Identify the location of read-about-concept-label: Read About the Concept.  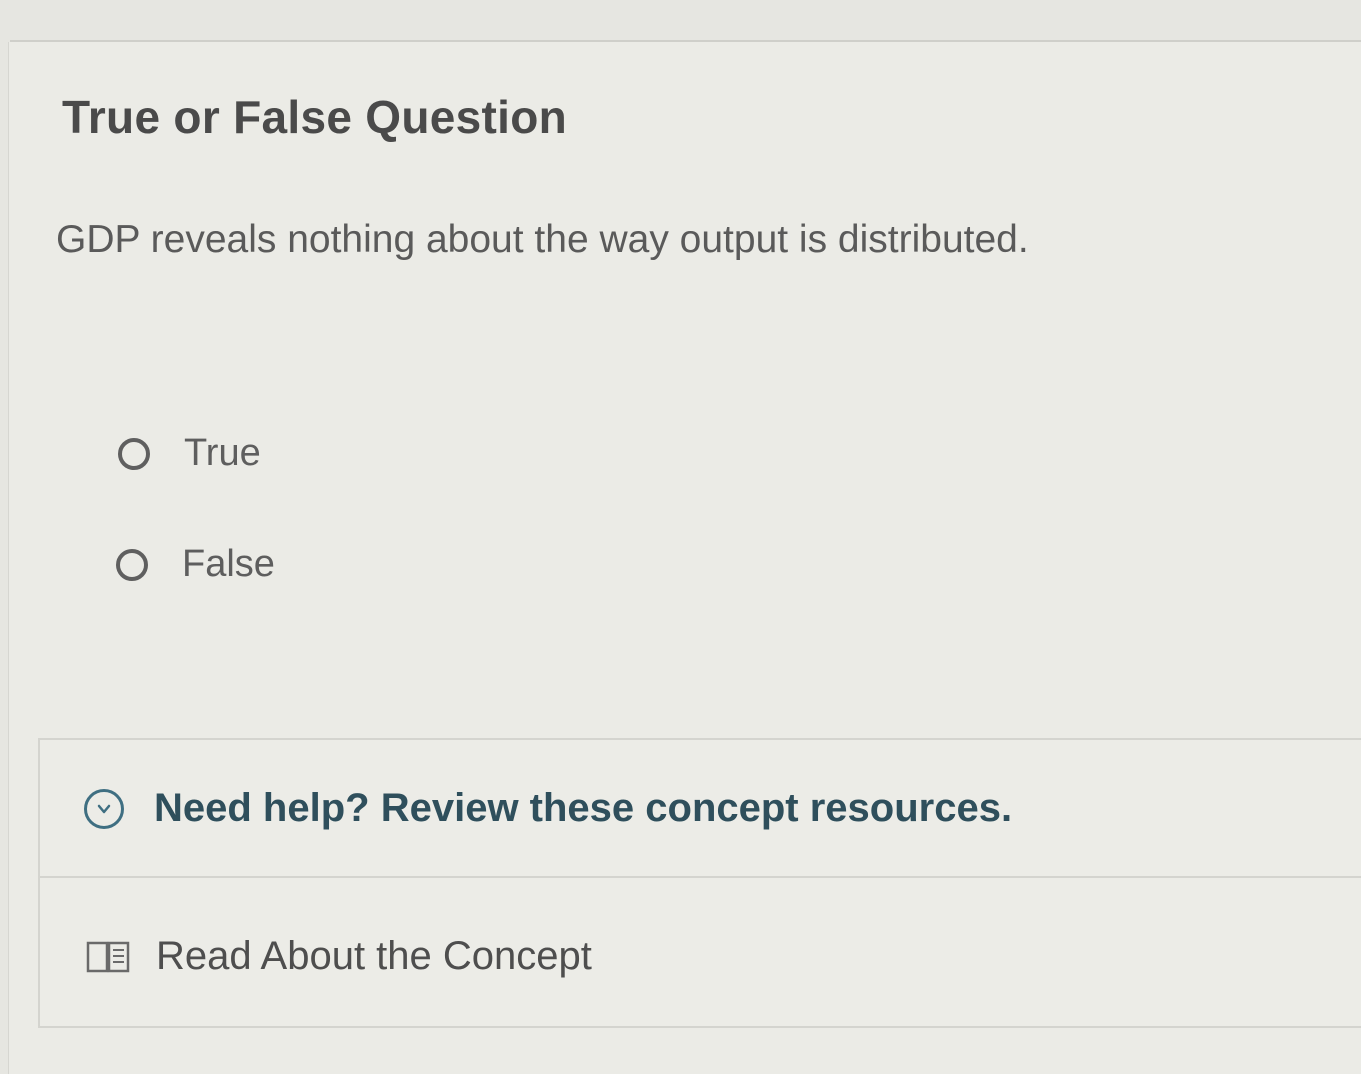
(374, 956).